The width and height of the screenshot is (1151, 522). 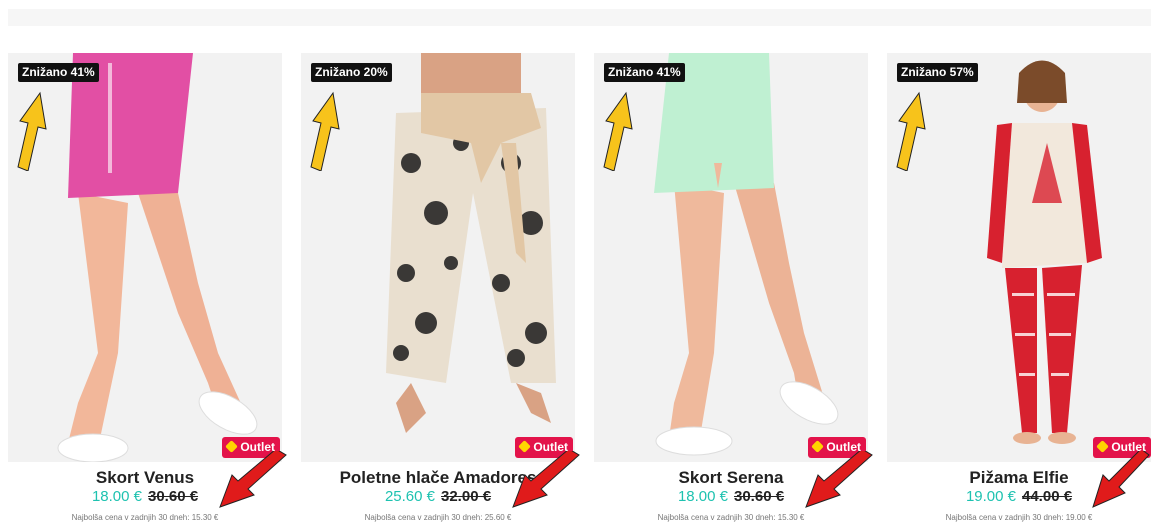 I want to click on discount-badge: Znižano 20%, so click(x=351, y=72).